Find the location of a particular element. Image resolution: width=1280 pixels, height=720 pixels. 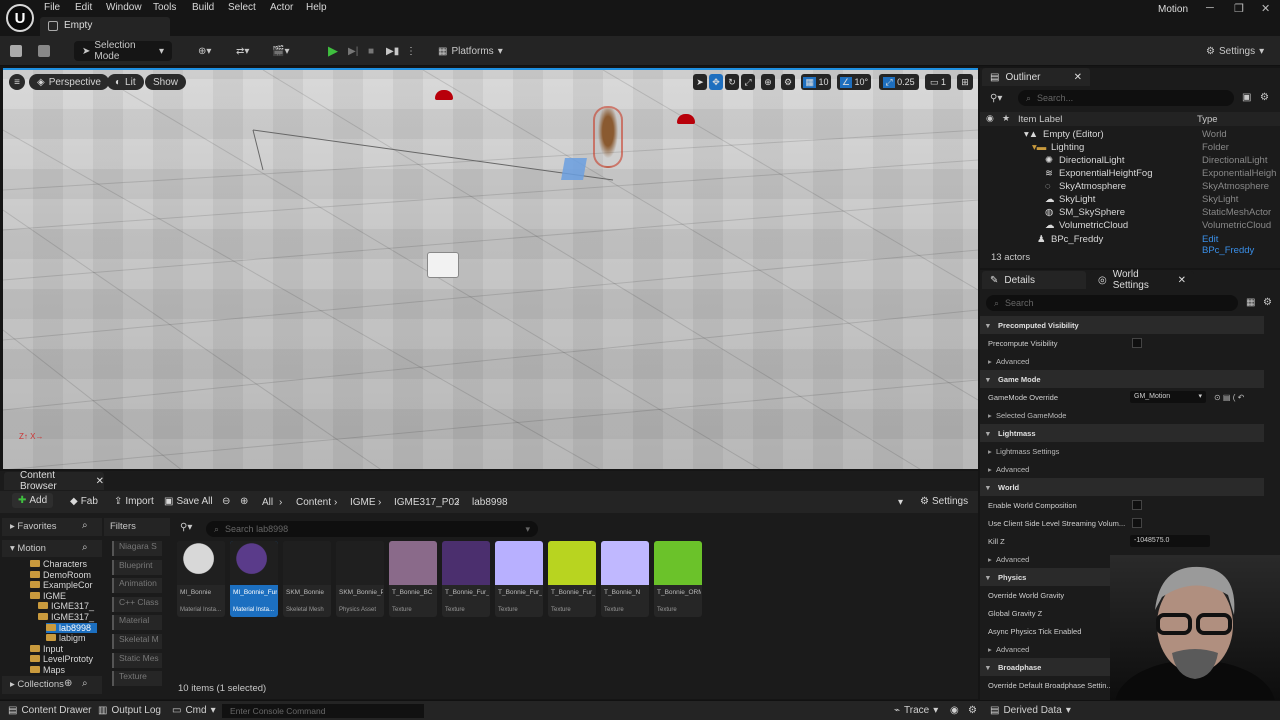

project-header: ▾ Motion ⌕ is located at coordinates (52, 548).